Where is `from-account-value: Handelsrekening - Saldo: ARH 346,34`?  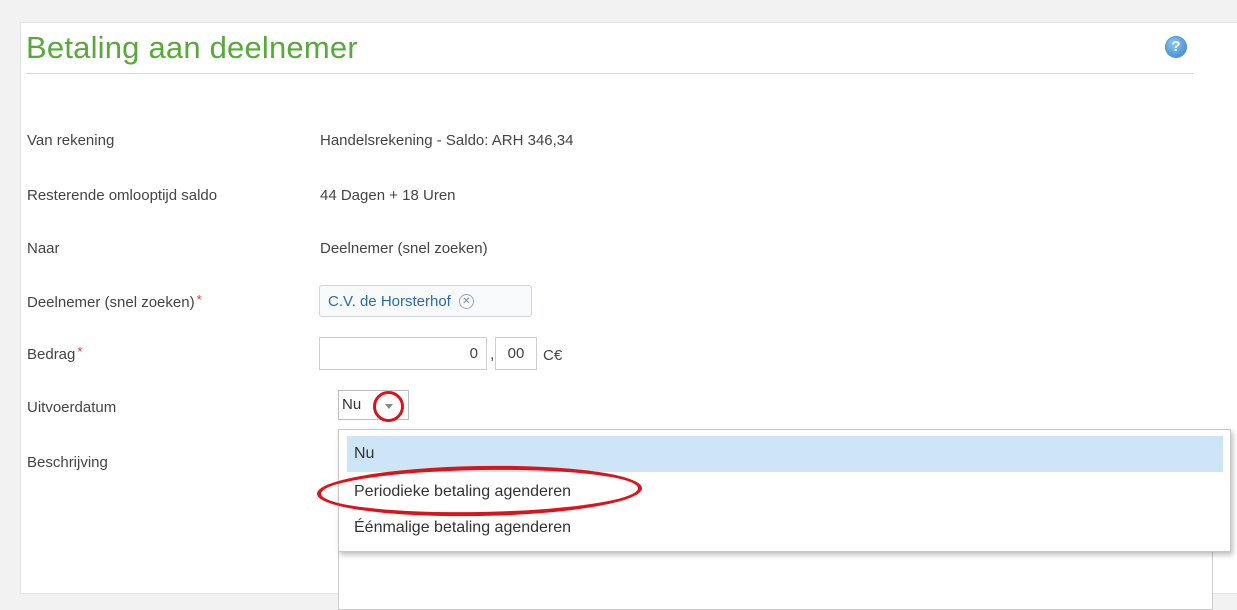
from-account-value: Handelsrekening - Saldo: ARH 346,34 is located at coordinates (447, 140).